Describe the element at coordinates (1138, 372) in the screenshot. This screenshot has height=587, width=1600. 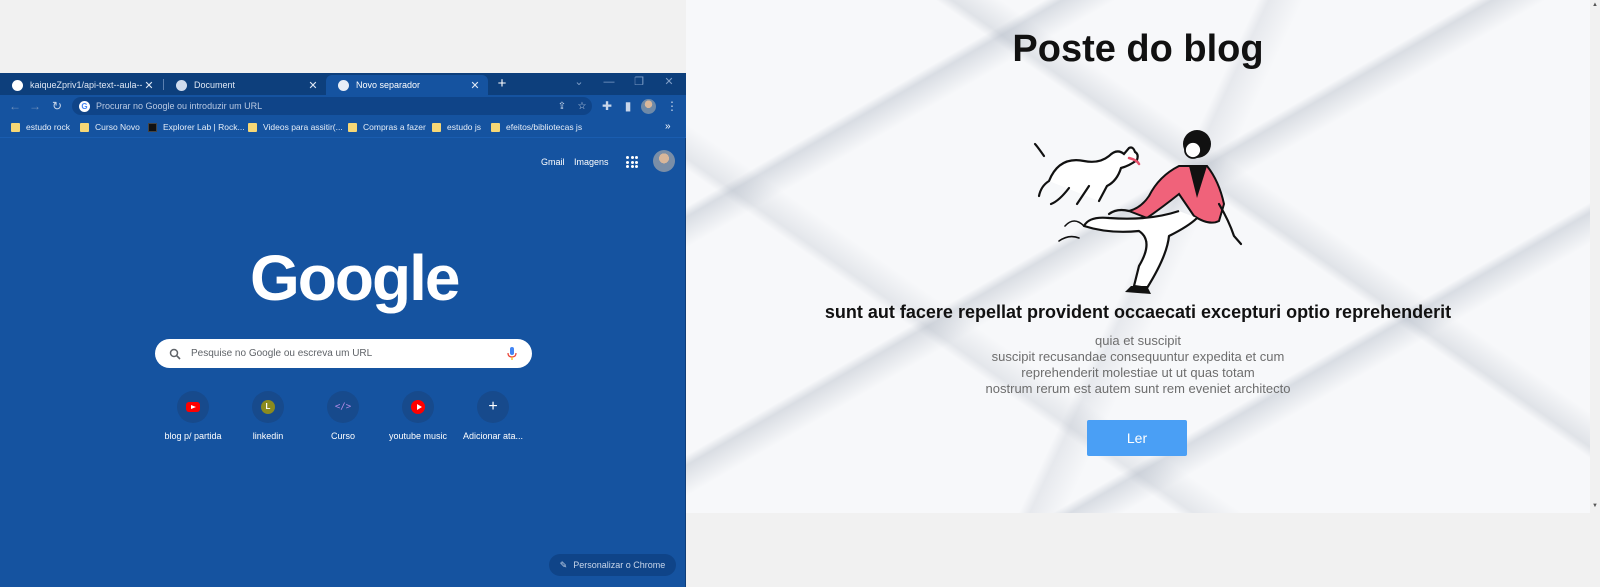
I see `post-body-line: reprehenderit molestiae ut ut quas totam` at that location.